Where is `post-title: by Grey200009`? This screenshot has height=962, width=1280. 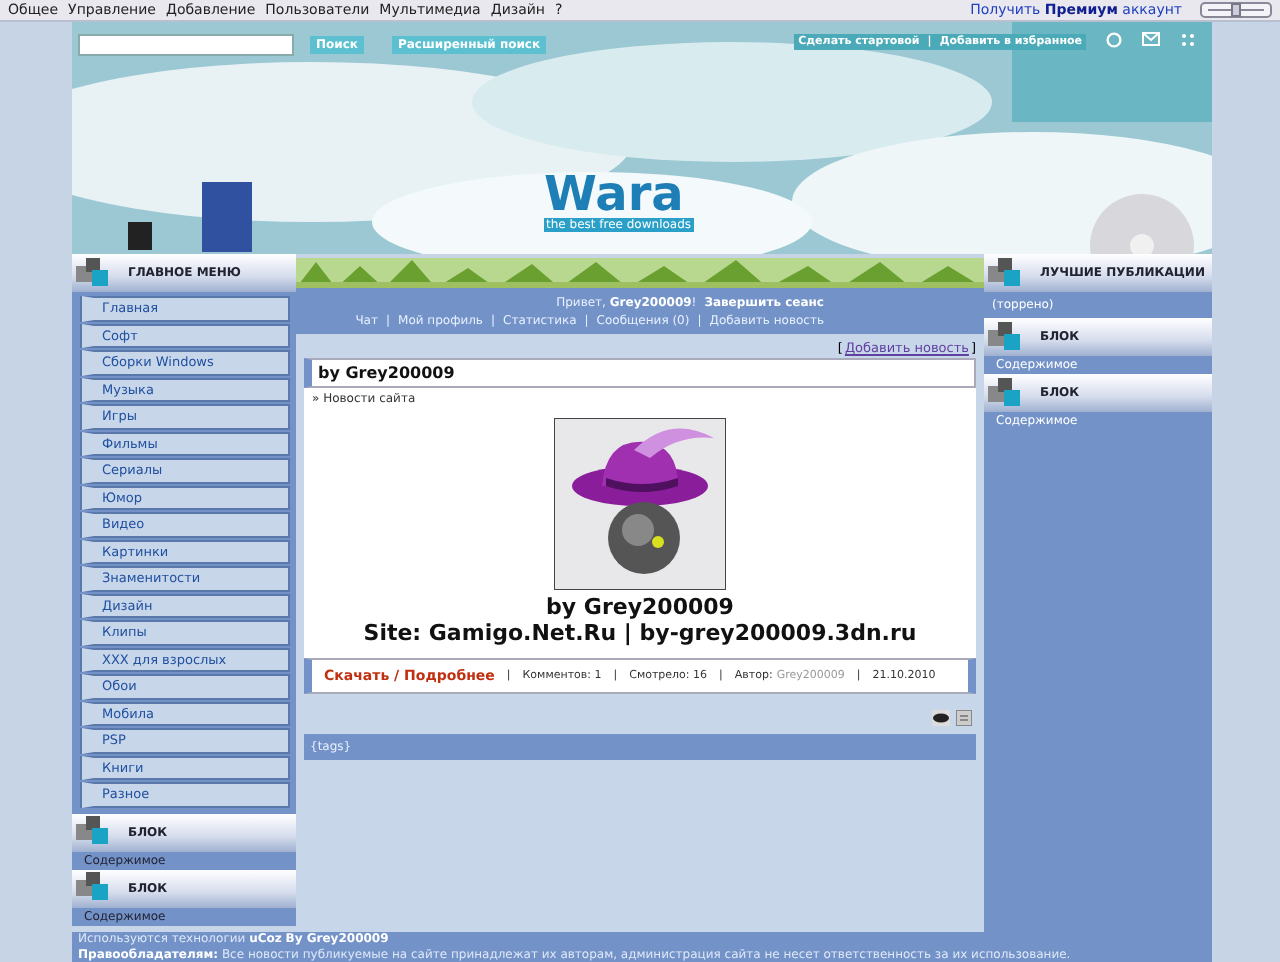 post-title: by Grey200009 is located at coordinates (640, 373).